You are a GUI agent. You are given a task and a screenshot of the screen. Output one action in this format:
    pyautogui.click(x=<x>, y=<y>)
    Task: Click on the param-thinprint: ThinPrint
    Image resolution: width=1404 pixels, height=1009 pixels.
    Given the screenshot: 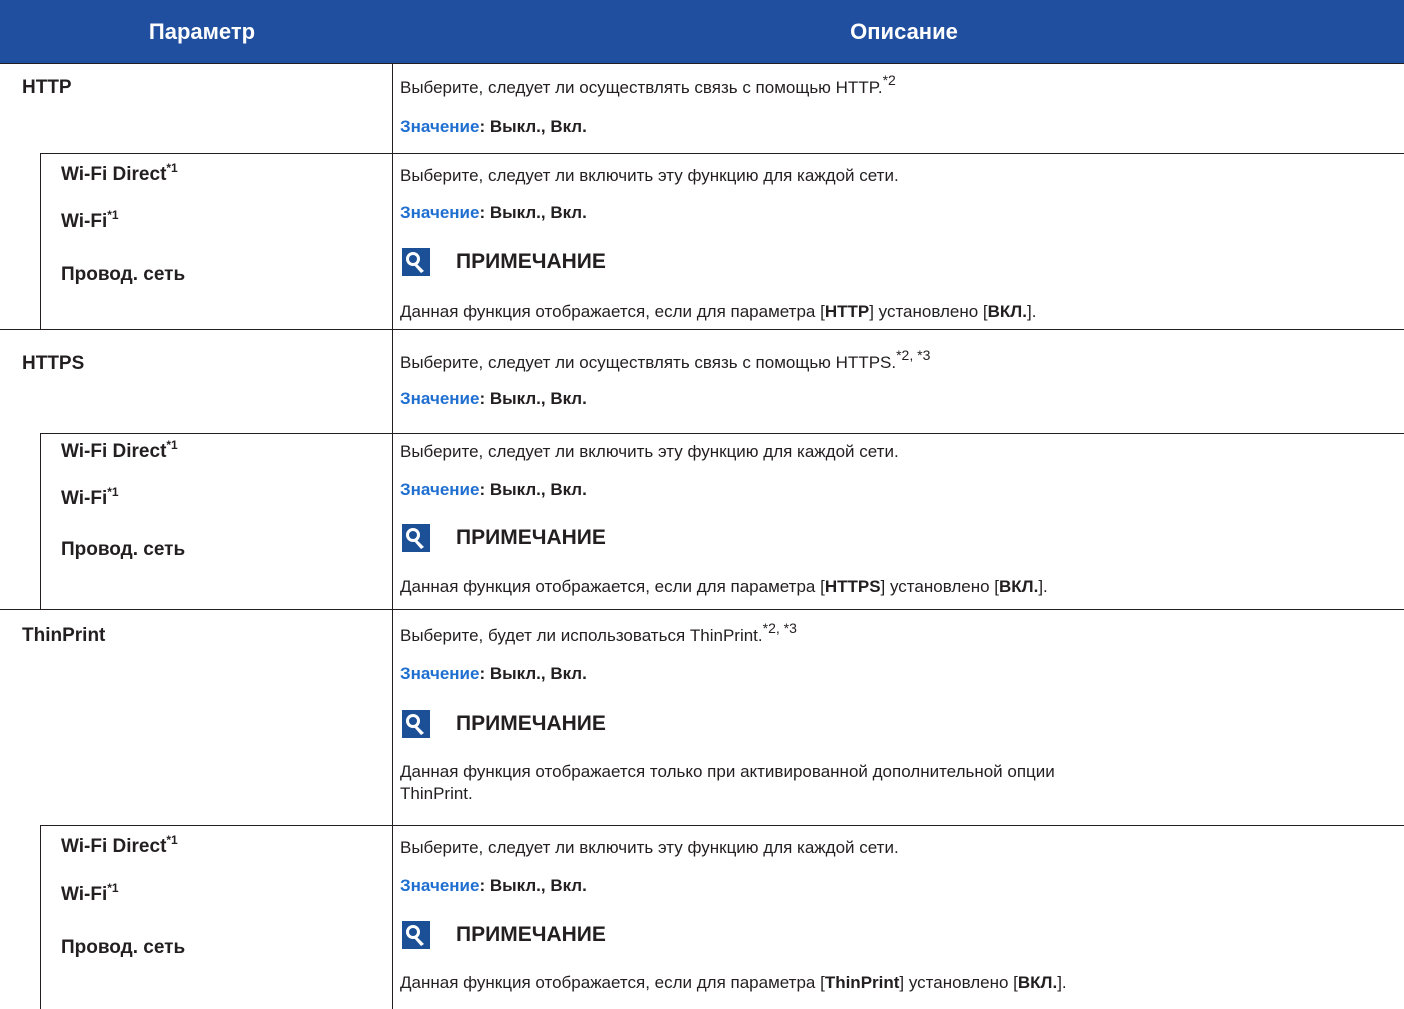 What is the action you would take?
    pyautogui.click(x=63, y=636)
    